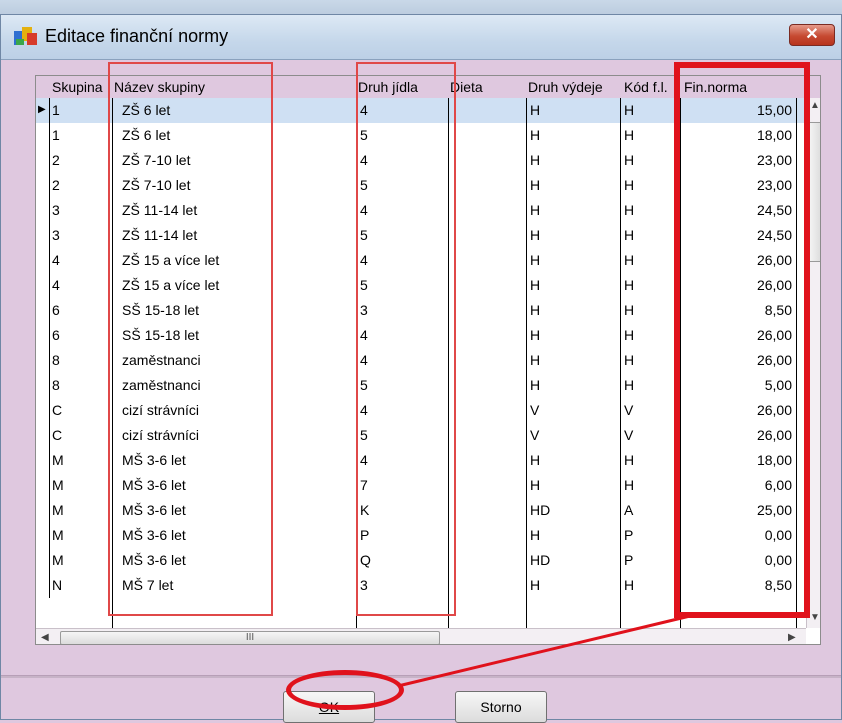 The image size is (842, 723). I want to click on cell-skupina: 3, so click(81, 210).